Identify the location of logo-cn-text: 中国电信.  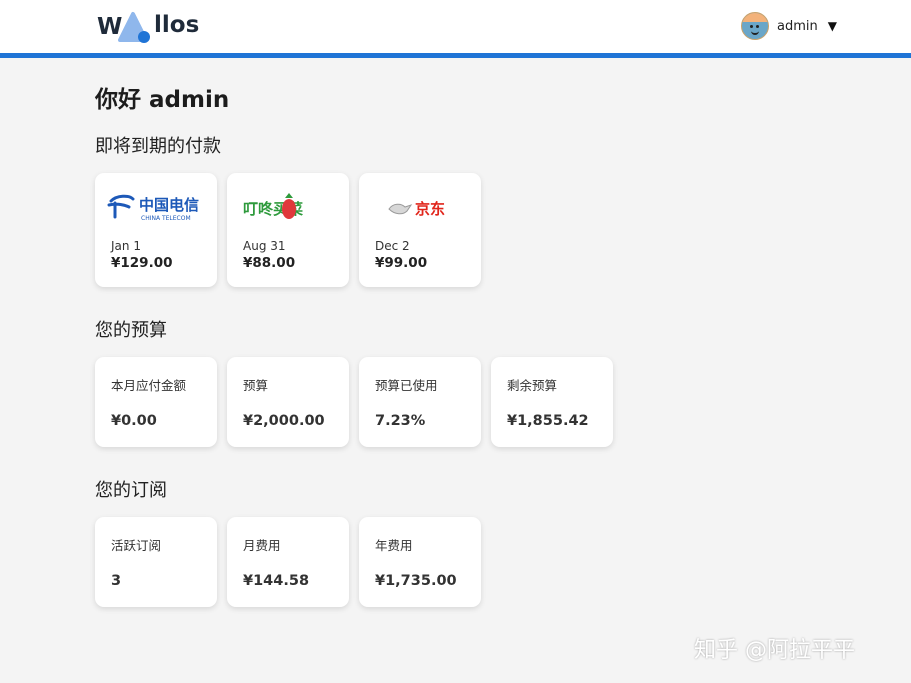
(169, 205).